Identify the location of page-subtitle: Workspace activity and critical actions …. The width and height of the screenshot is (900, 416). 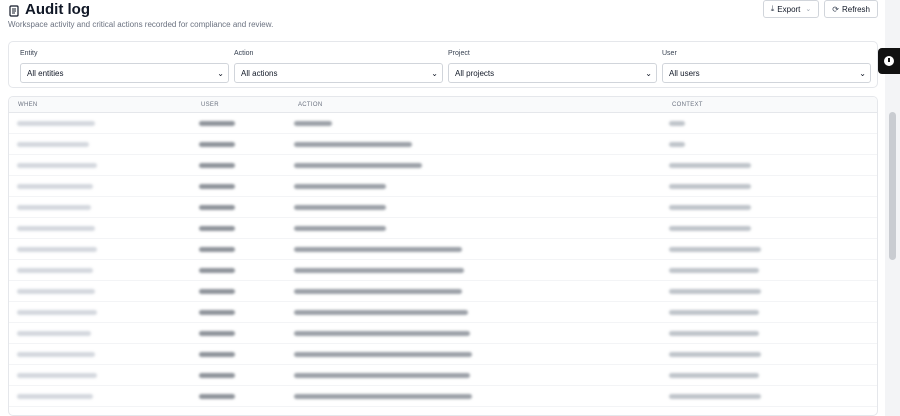
(141, 24).